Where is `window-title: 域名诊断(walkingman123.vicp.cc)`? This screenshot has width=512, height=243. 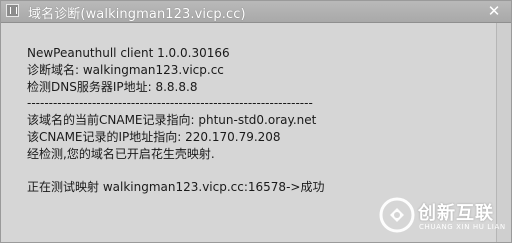 window-title: 域名诊断(walkingman123.vicp.cc) is located at coordinates (137, 14).